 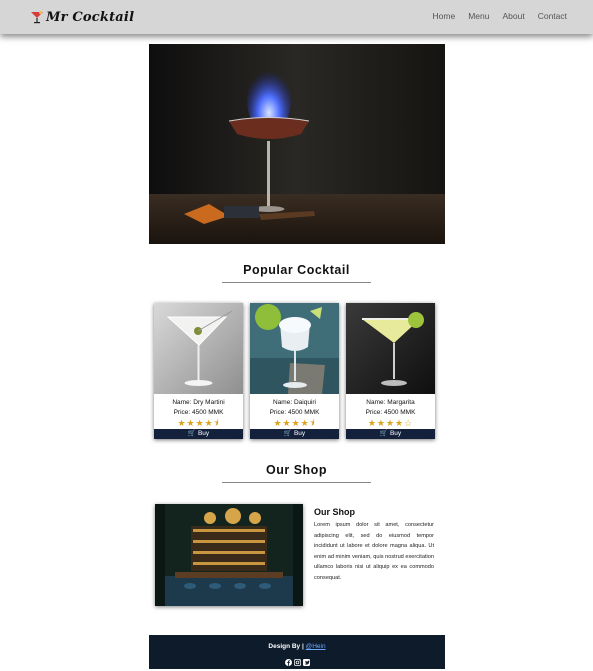 I want to click on our-shop-title: Our Shop, so click(x=296, y=470).